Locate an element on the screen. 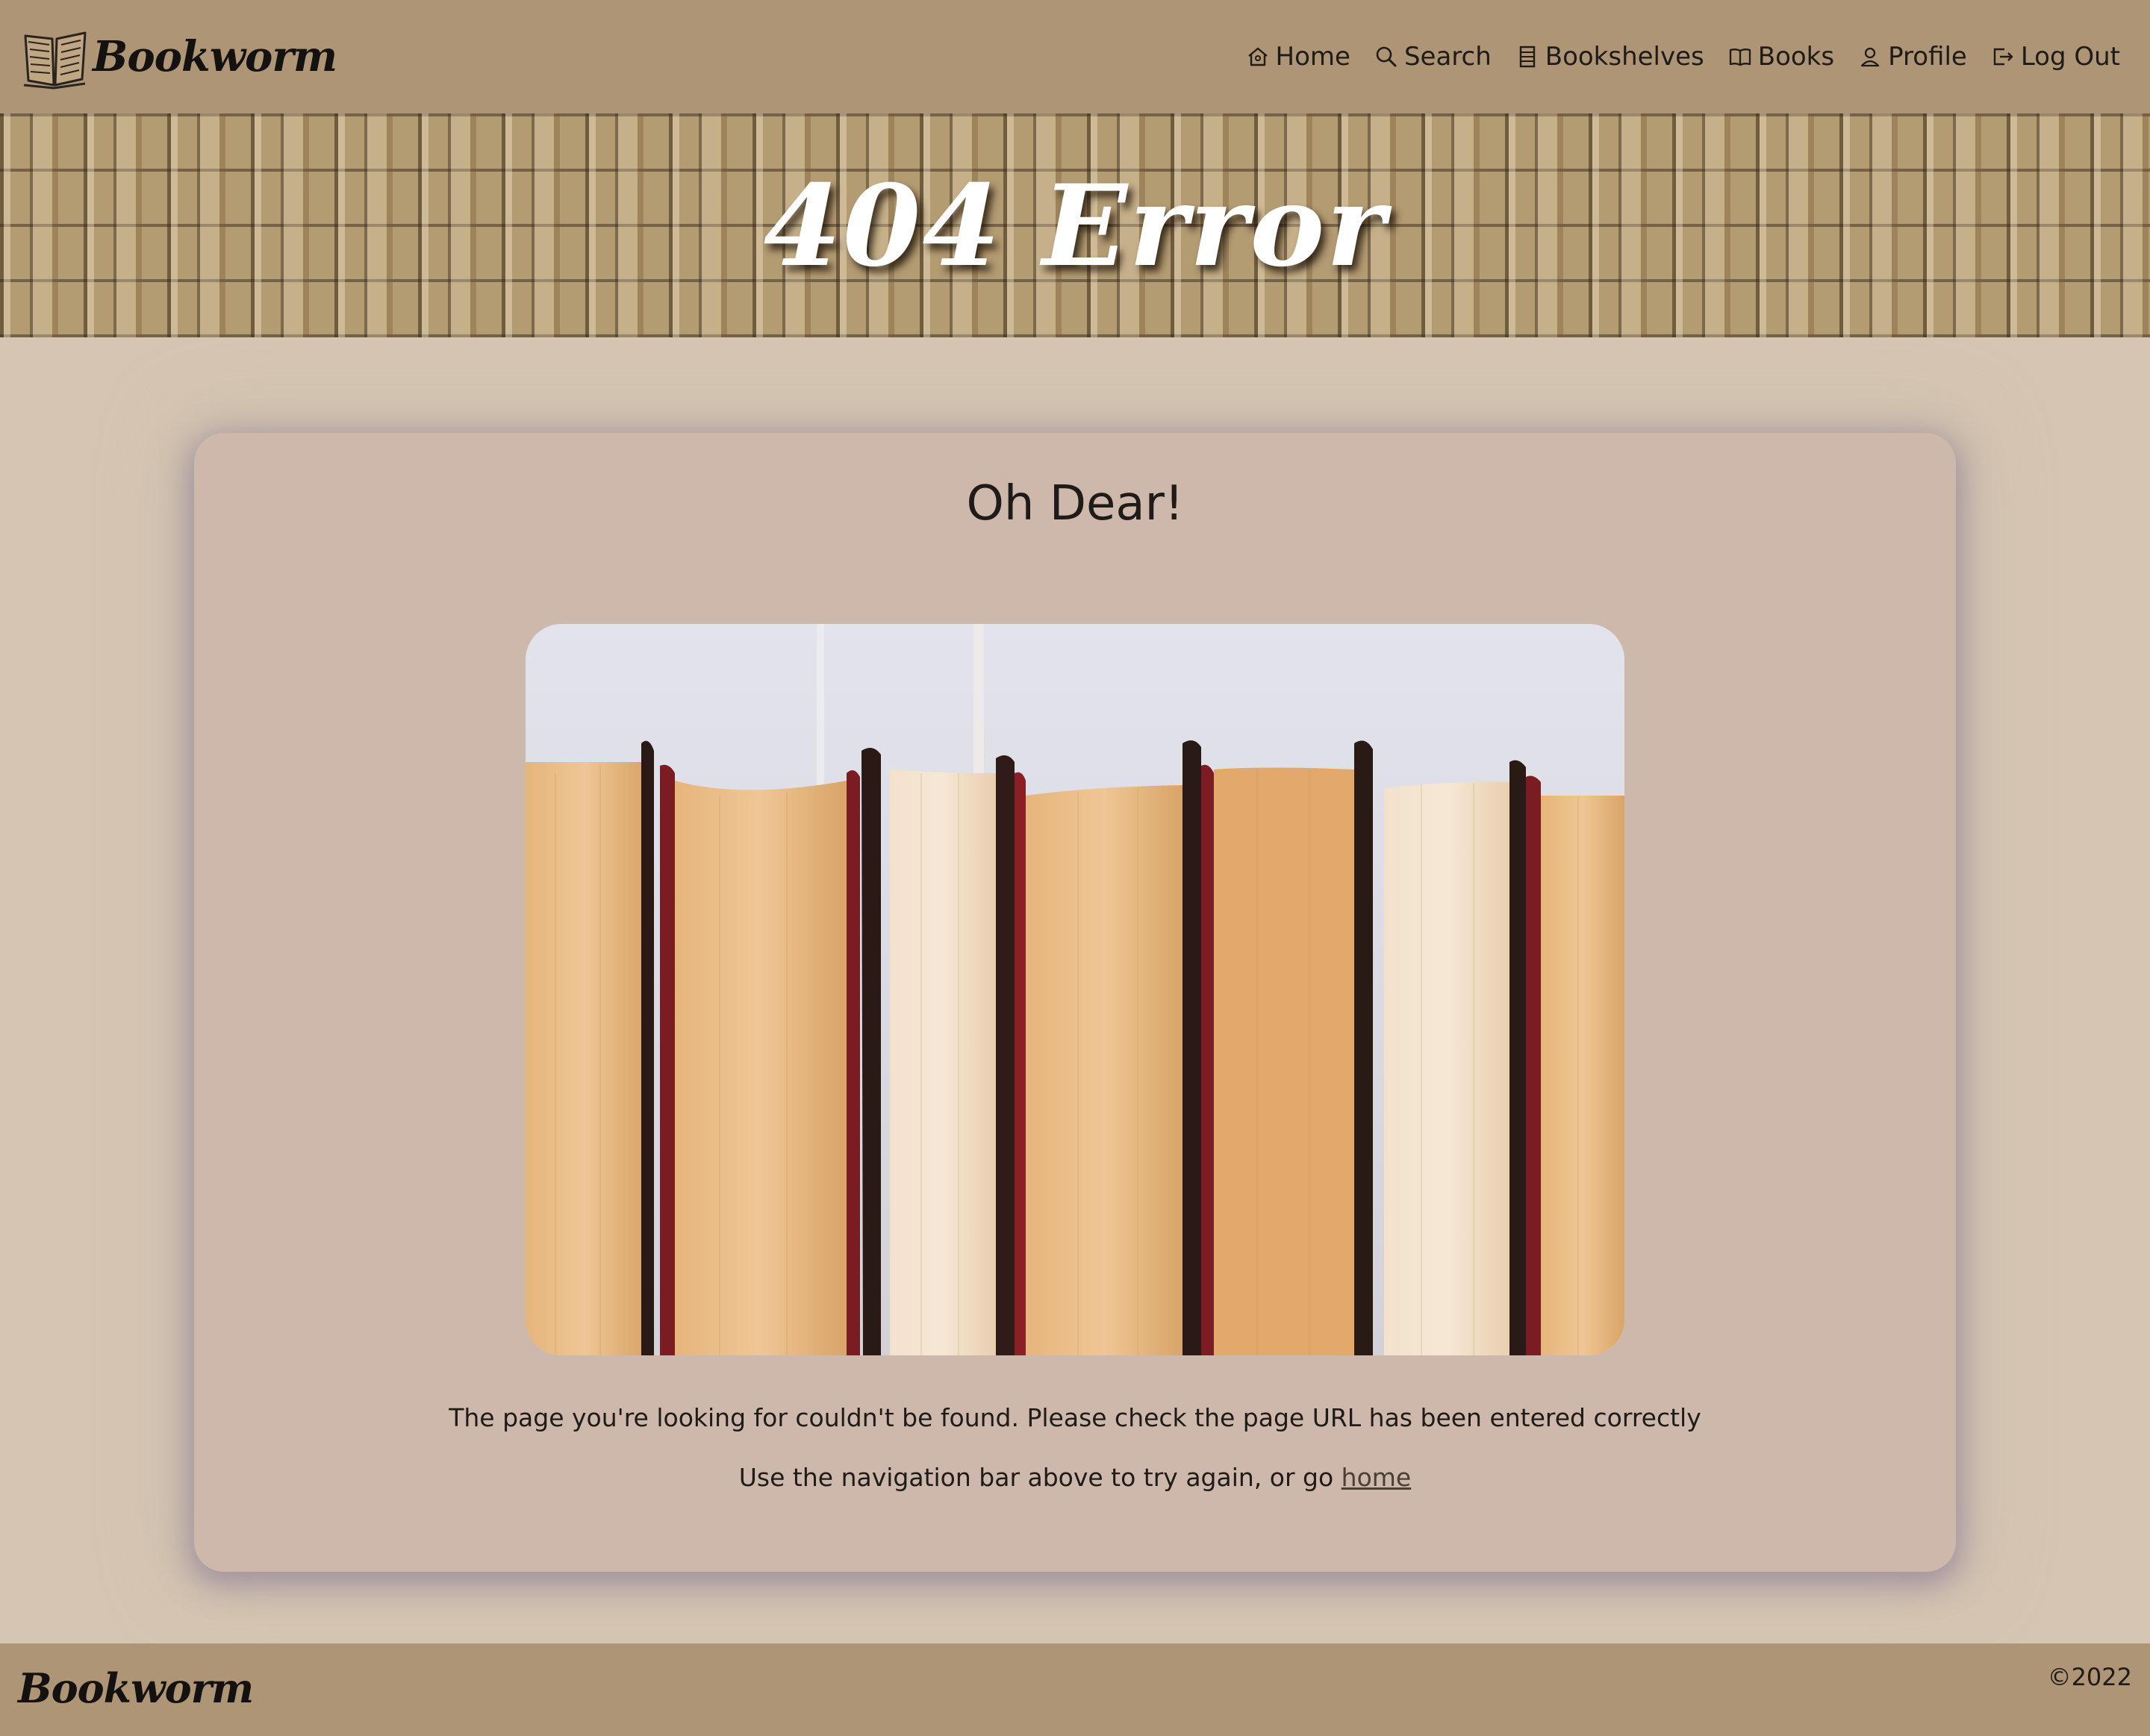 Image resolution: width=2150 pixels, height=1736 pixels. nav-home: Home is located at coordinates (1298, 57).